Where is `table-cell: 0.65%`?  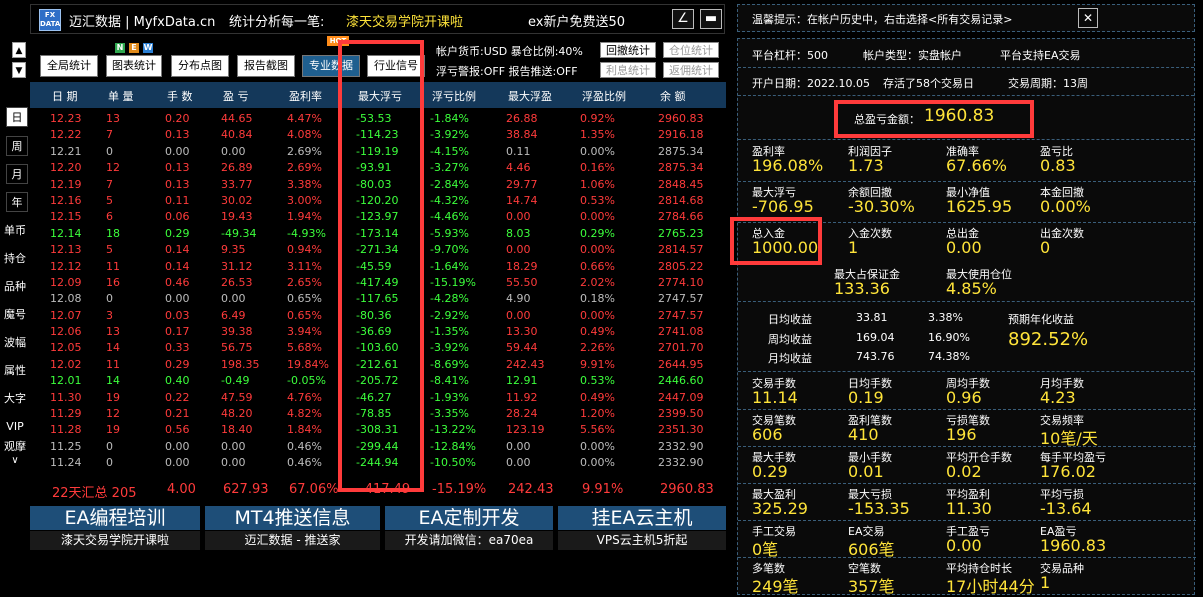 table-cell: 0.65% is located at coordinates (304, 299).